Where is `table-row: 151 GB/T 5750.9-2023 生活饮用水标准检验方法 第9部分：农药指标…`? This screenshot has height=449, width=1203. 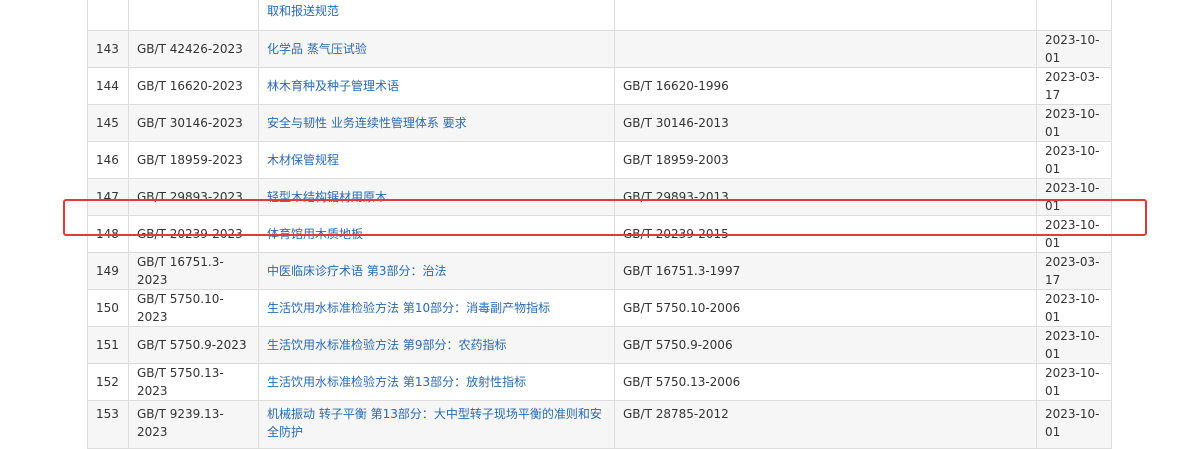
table-row: 151 GB/T 5750.9-2023 生活饮用水标准检验方法 第9部分：农药指标… is located at coordinates (599, 345).